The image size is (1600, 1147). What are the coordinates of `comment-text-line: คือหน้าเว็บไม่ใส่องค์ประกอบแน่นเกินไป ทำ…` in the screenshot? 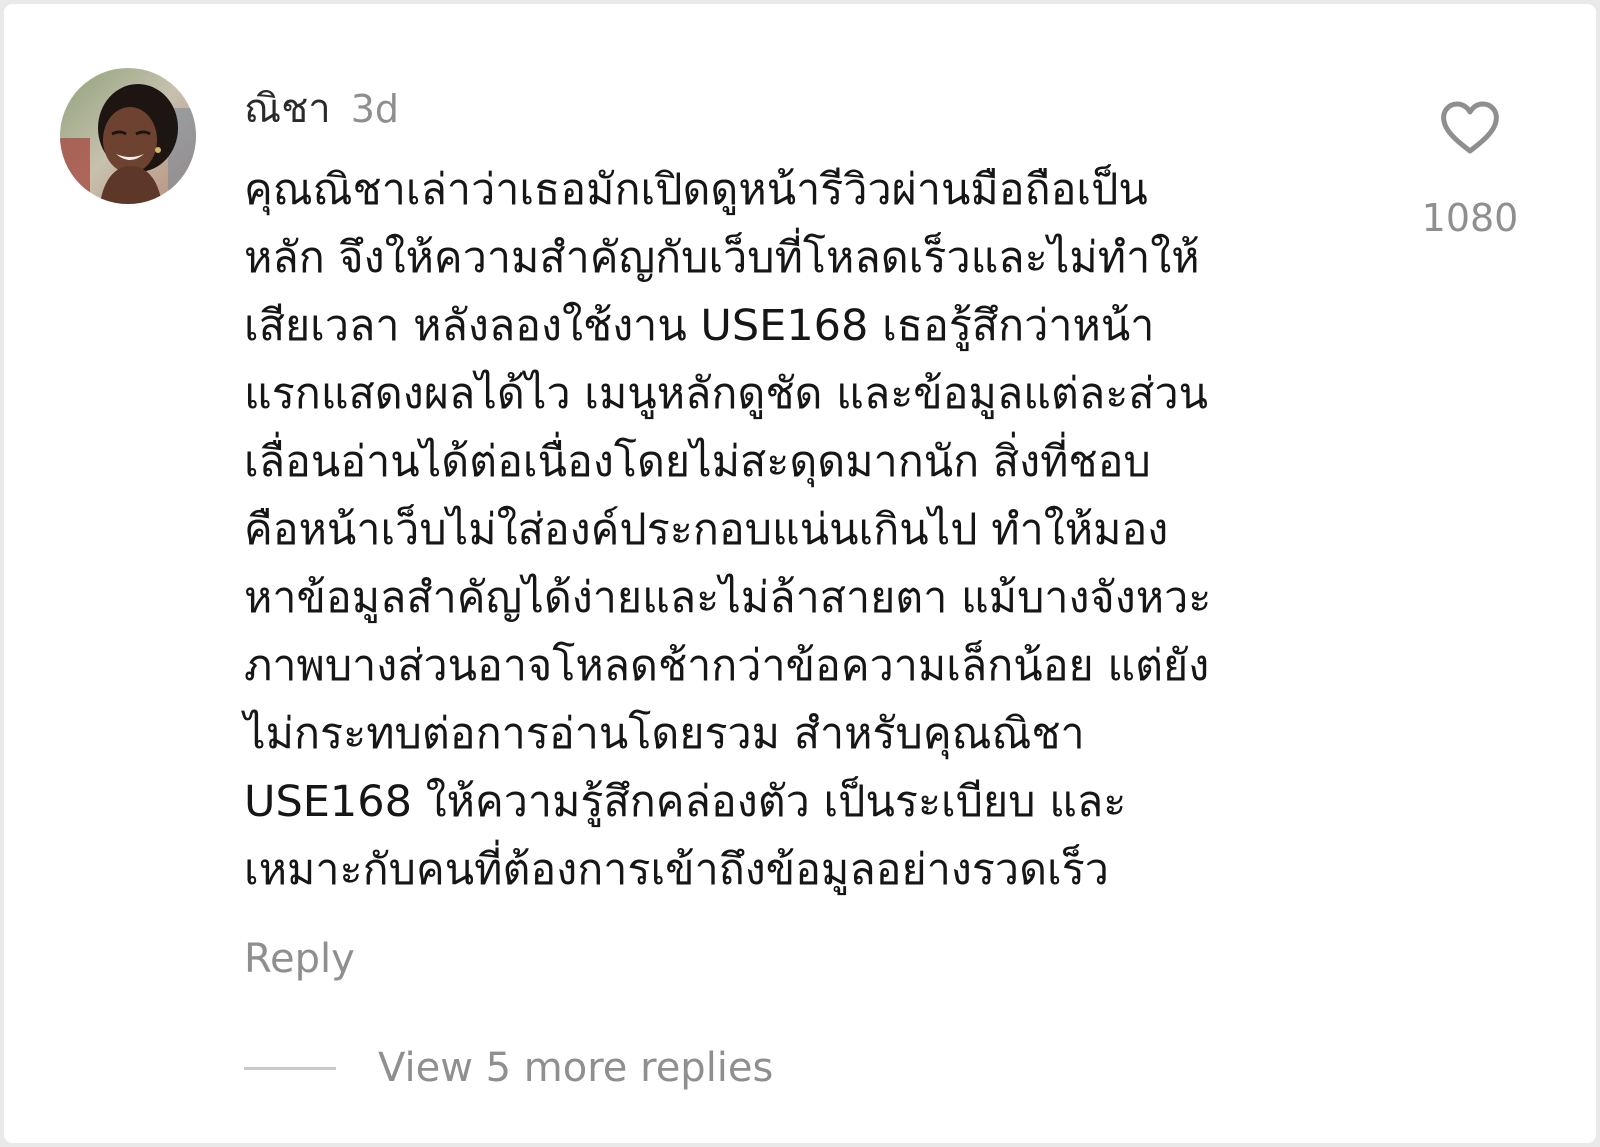 It's located at (706, 530).